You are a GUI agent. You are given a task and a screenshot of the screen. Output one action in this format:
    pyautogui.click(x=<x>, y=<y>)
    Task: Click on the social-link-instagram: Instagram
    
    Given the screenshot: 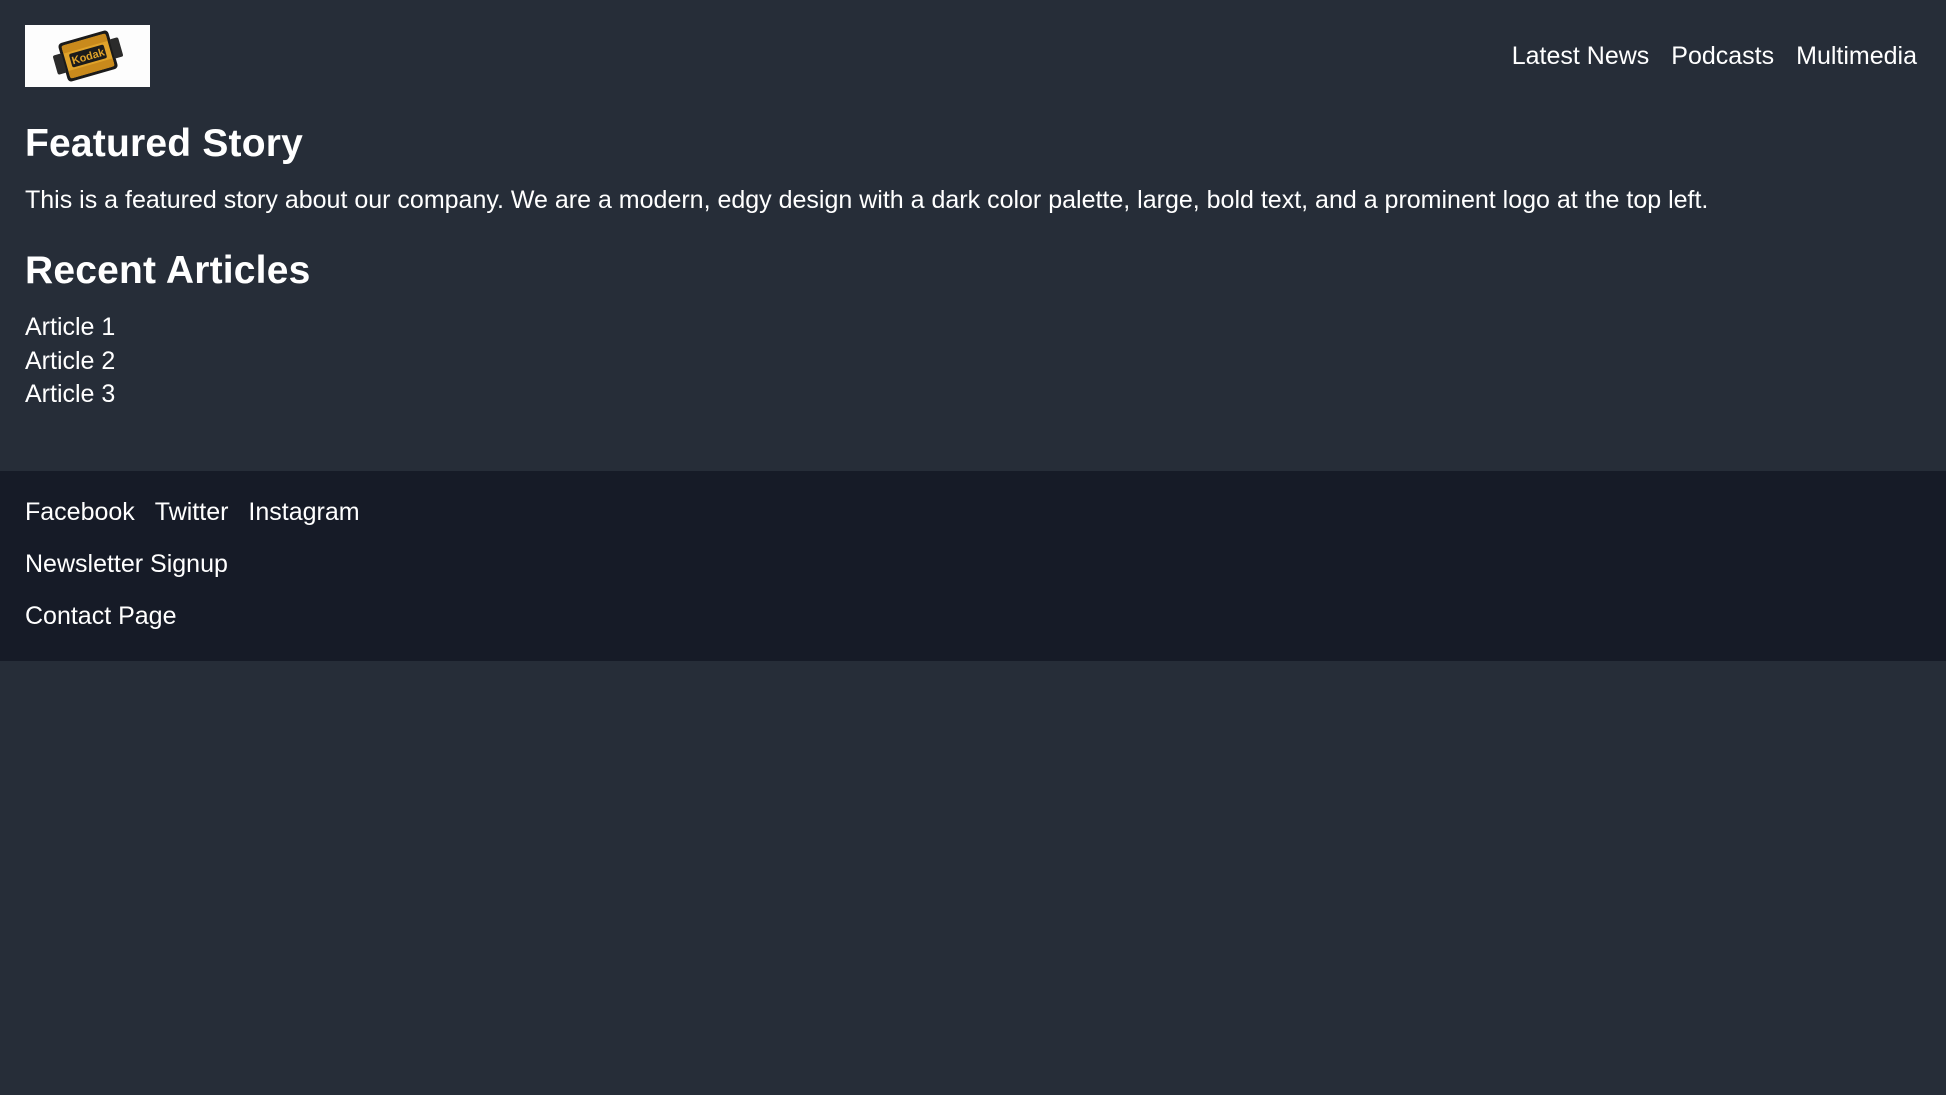 What is the action you would take?
    pyautogui.click(x=303, y=512)
    